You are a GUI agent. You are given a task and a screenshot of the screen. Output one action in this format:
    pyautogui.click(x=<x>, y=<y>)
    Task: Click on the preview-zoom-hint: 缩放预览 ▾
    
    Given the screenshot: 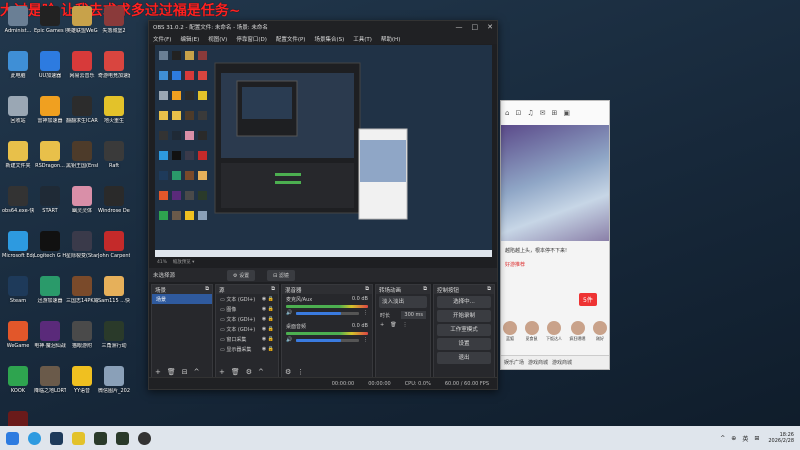 What is the action you would take?
    pyautogui.click(x=184, y=262)
    